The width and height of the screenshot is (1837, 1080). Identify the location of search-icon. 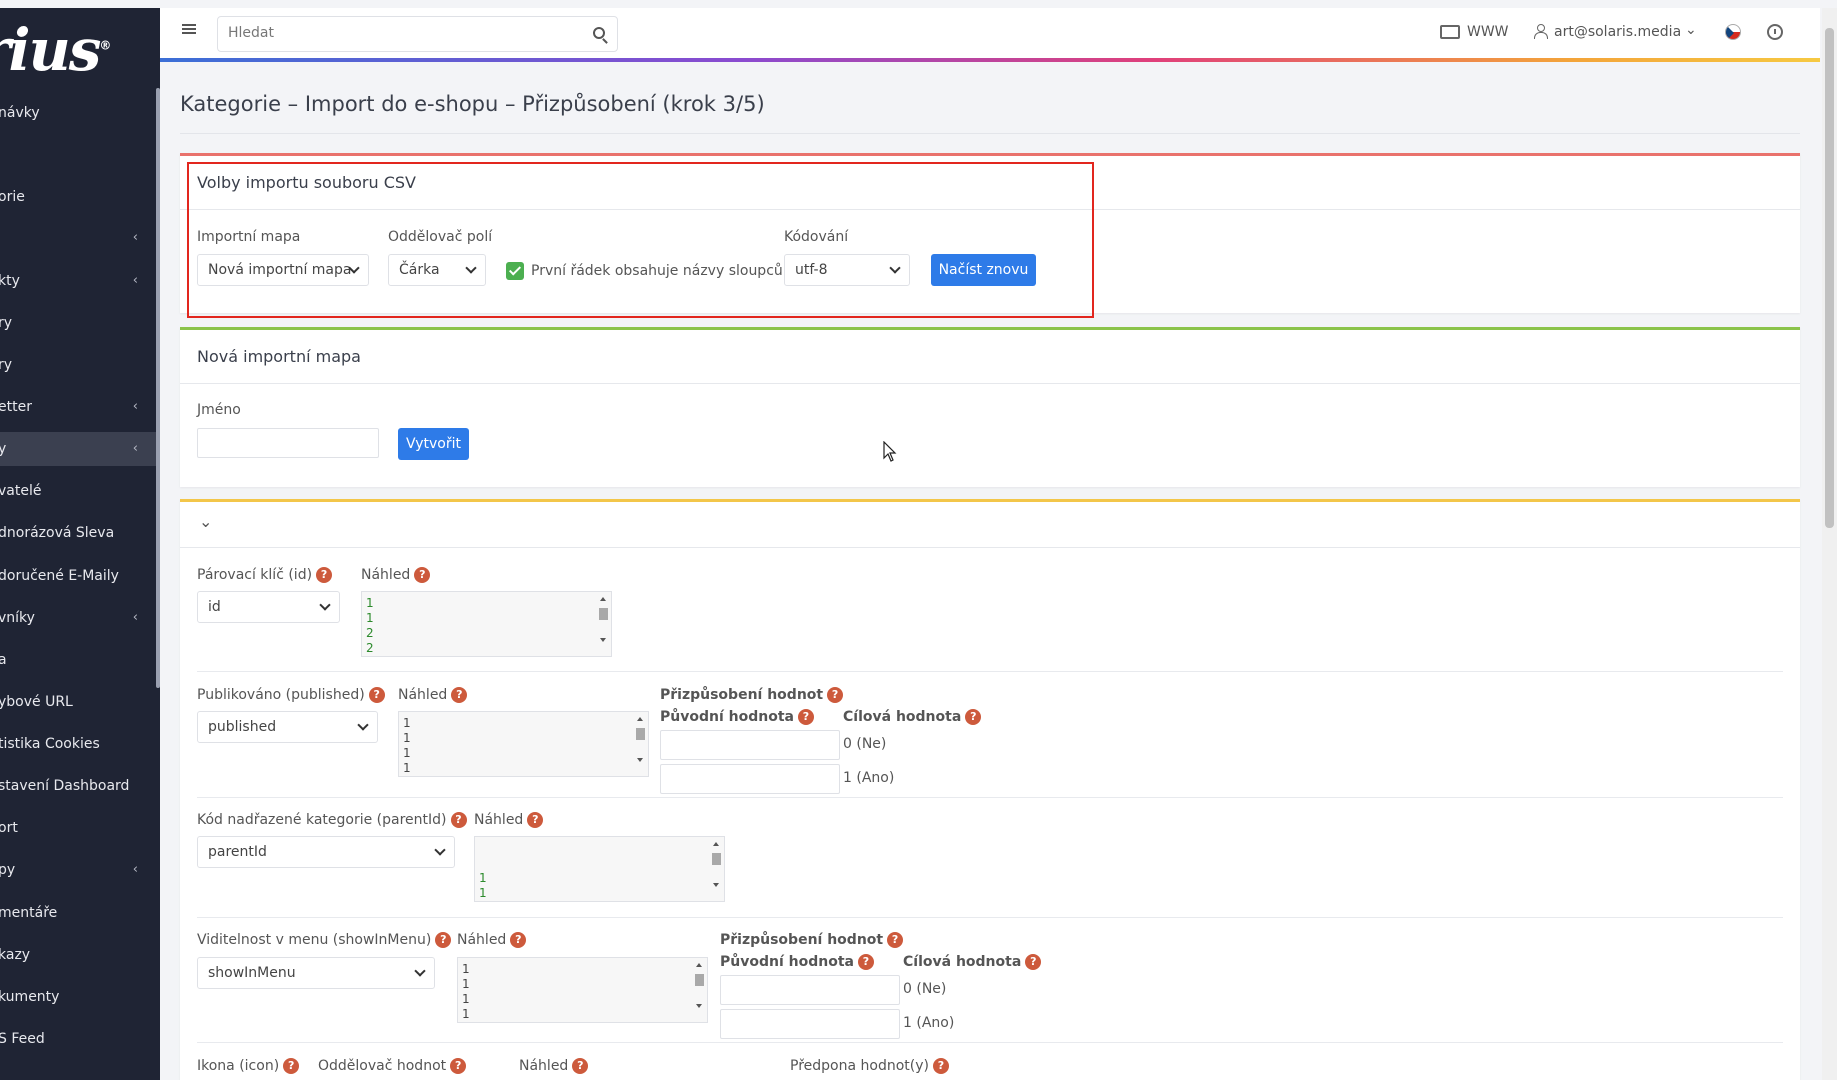
(599, 33).